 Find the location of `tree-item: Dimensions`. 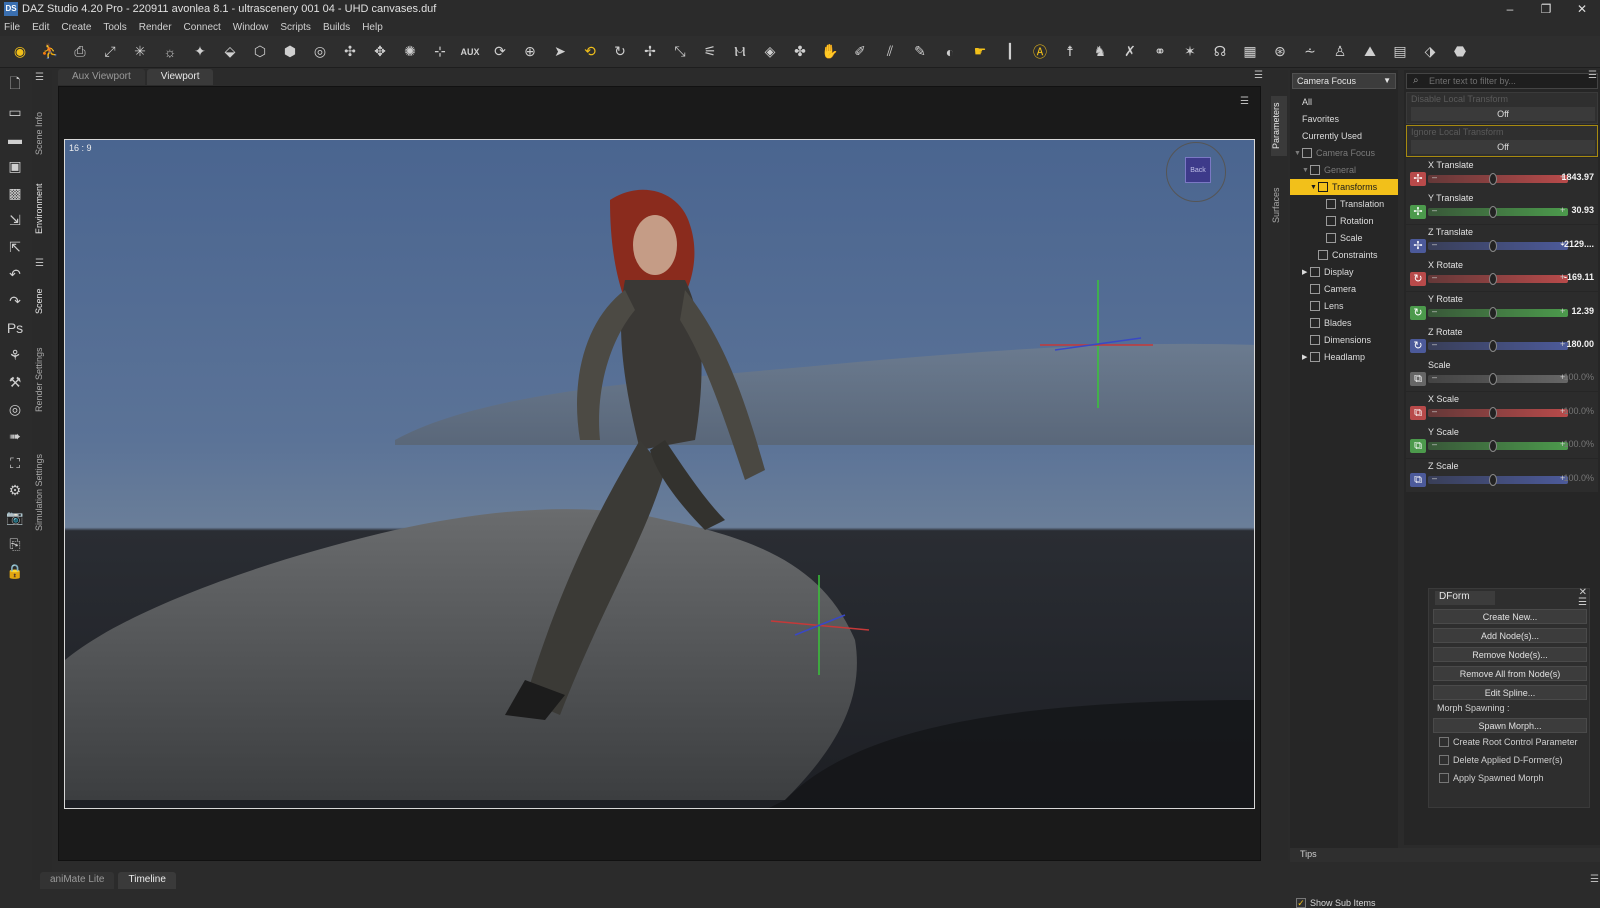

tree-item: Dimensions is located at coordinates (1344, 340).